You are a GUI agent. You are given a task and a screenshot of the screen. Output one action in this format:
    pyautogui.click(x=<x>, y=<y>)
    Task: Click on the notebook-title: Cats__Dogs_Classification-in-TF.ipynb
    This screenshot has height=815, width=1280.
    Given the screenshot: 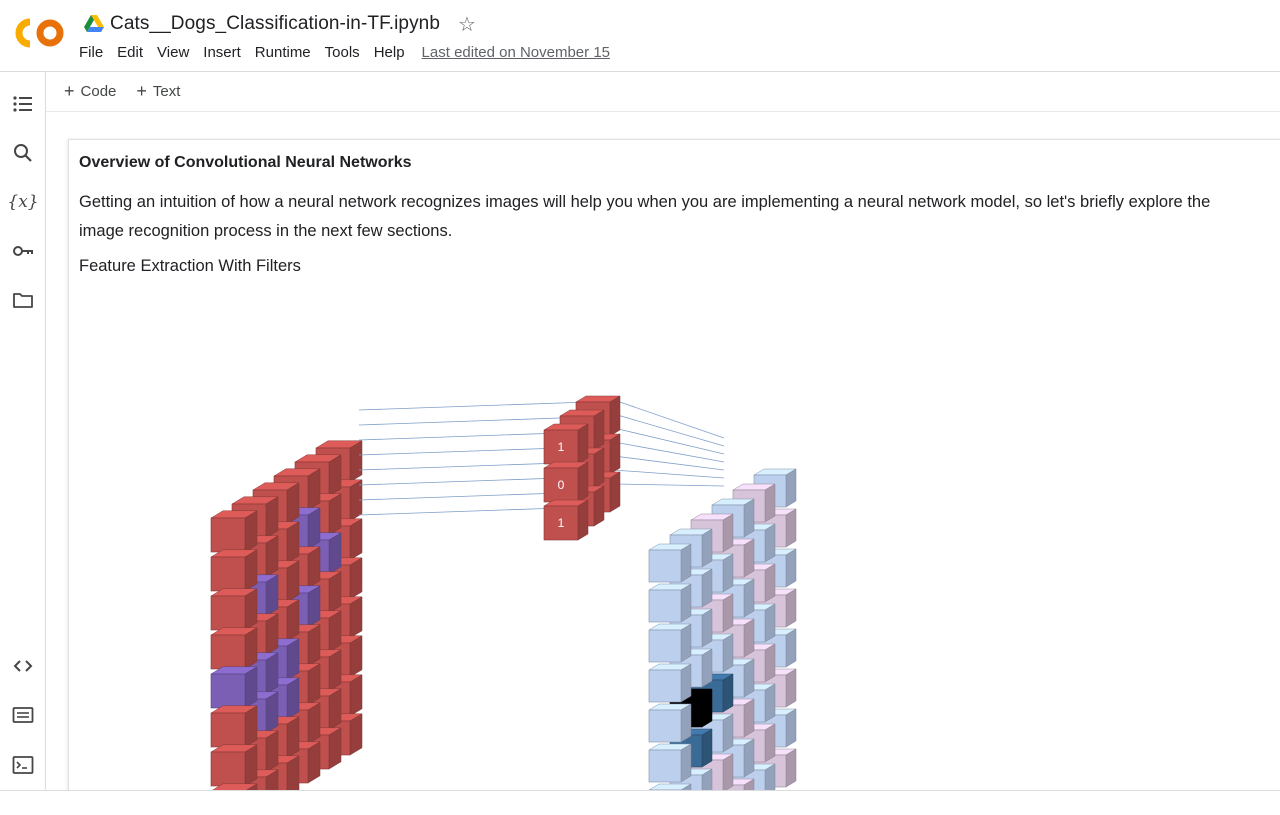 What is the action you would take?
    pyautogui.click(x=275, y=24)
    